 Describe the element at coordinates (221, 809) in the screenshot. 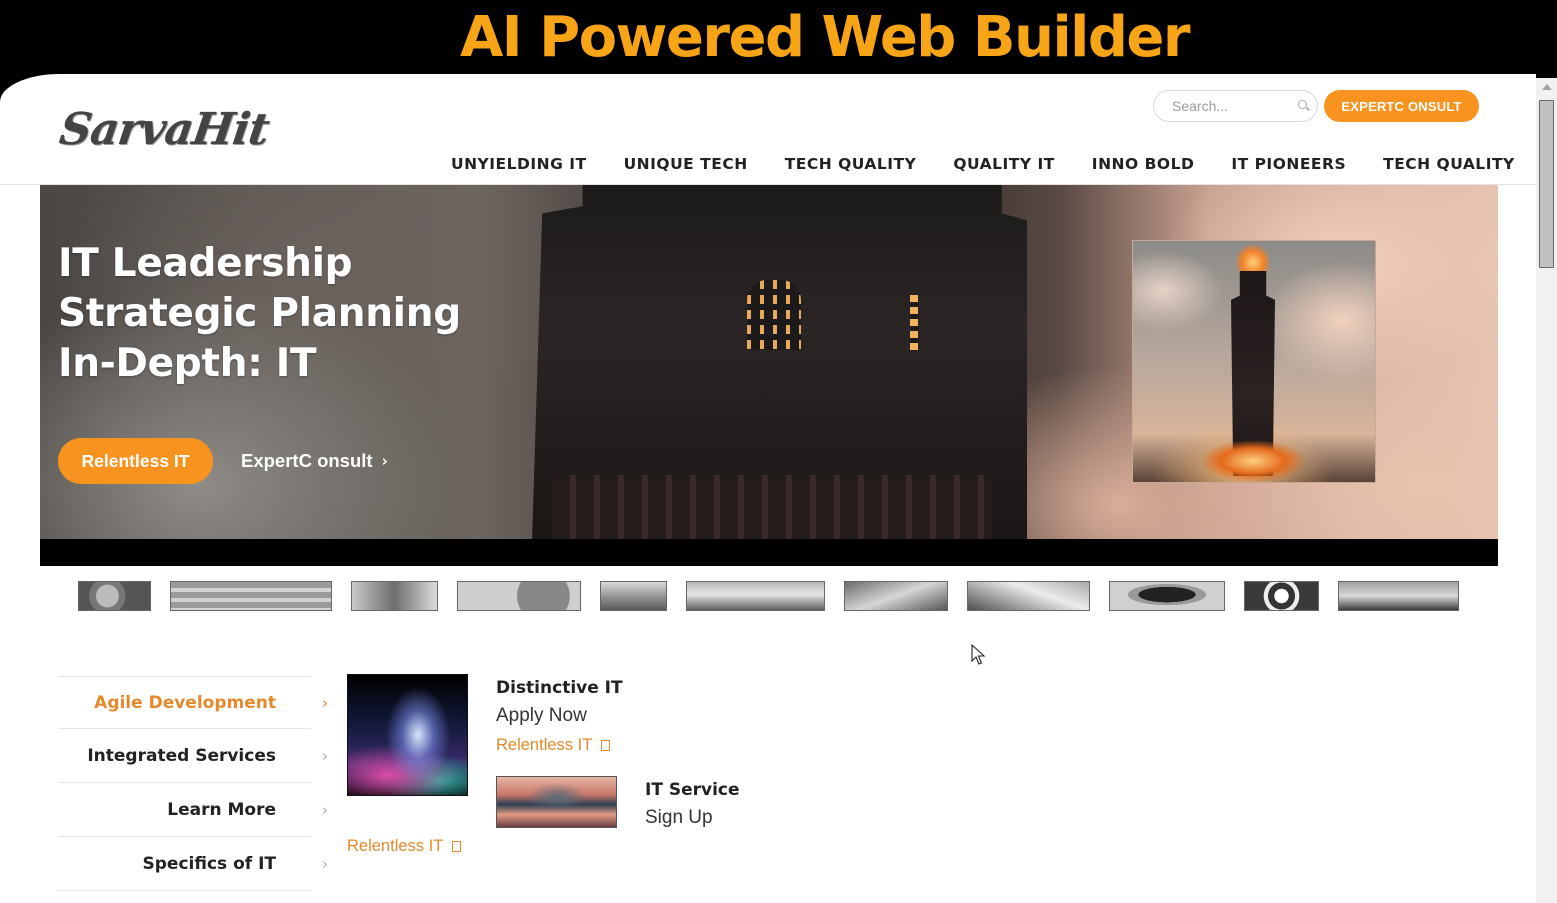

I see `side-item-label: Learn More` at that location.